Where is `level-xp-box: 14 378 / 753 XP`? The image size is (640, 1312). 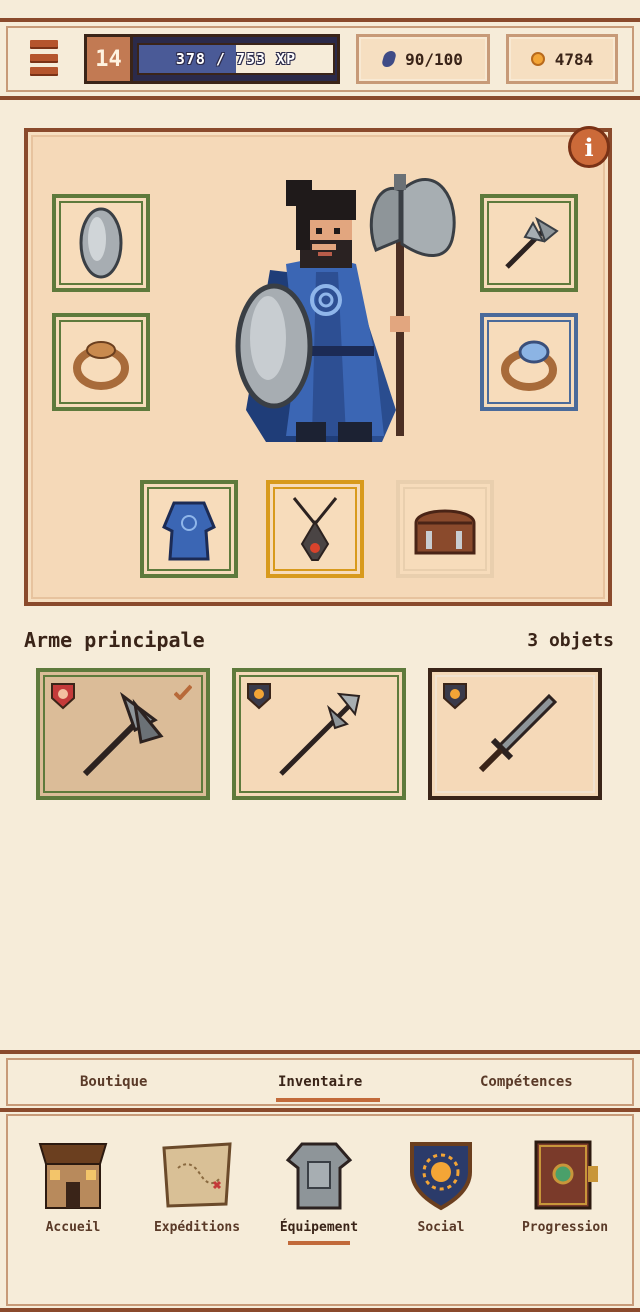
level-xp-box: 14 378 / 753 XP is located at coordinates (212, 59).